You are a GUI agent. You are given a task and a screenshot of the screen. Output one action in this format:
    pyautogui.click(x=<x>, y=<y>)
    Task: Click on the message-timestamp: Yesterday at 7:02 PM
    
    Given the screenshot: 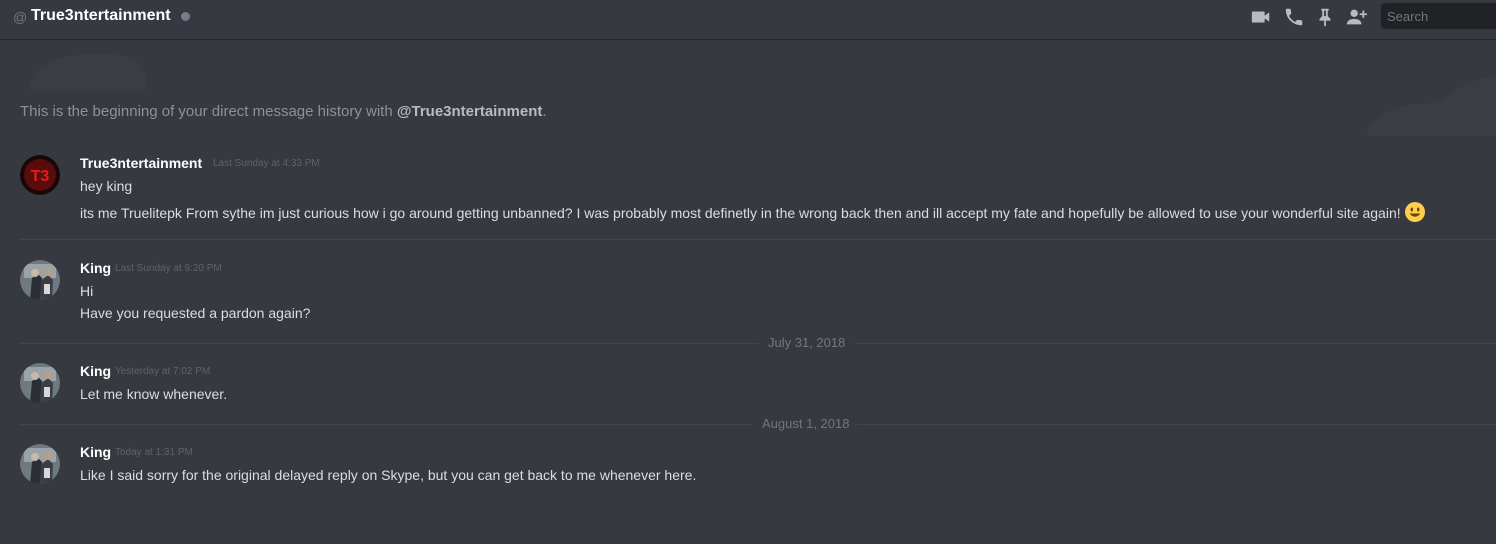 What is the action you would take?
    pyautogui.click(x=163, y=371)
    